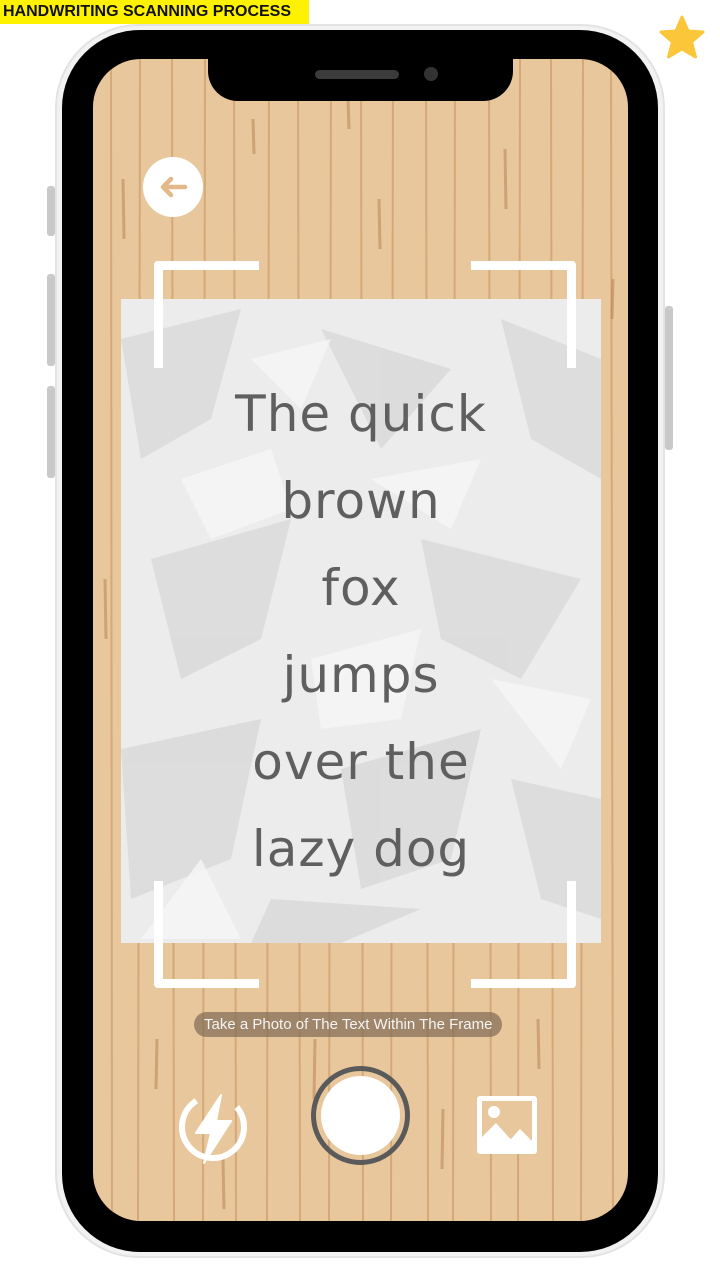  I want to click on flash-button, so click(213, 1127).